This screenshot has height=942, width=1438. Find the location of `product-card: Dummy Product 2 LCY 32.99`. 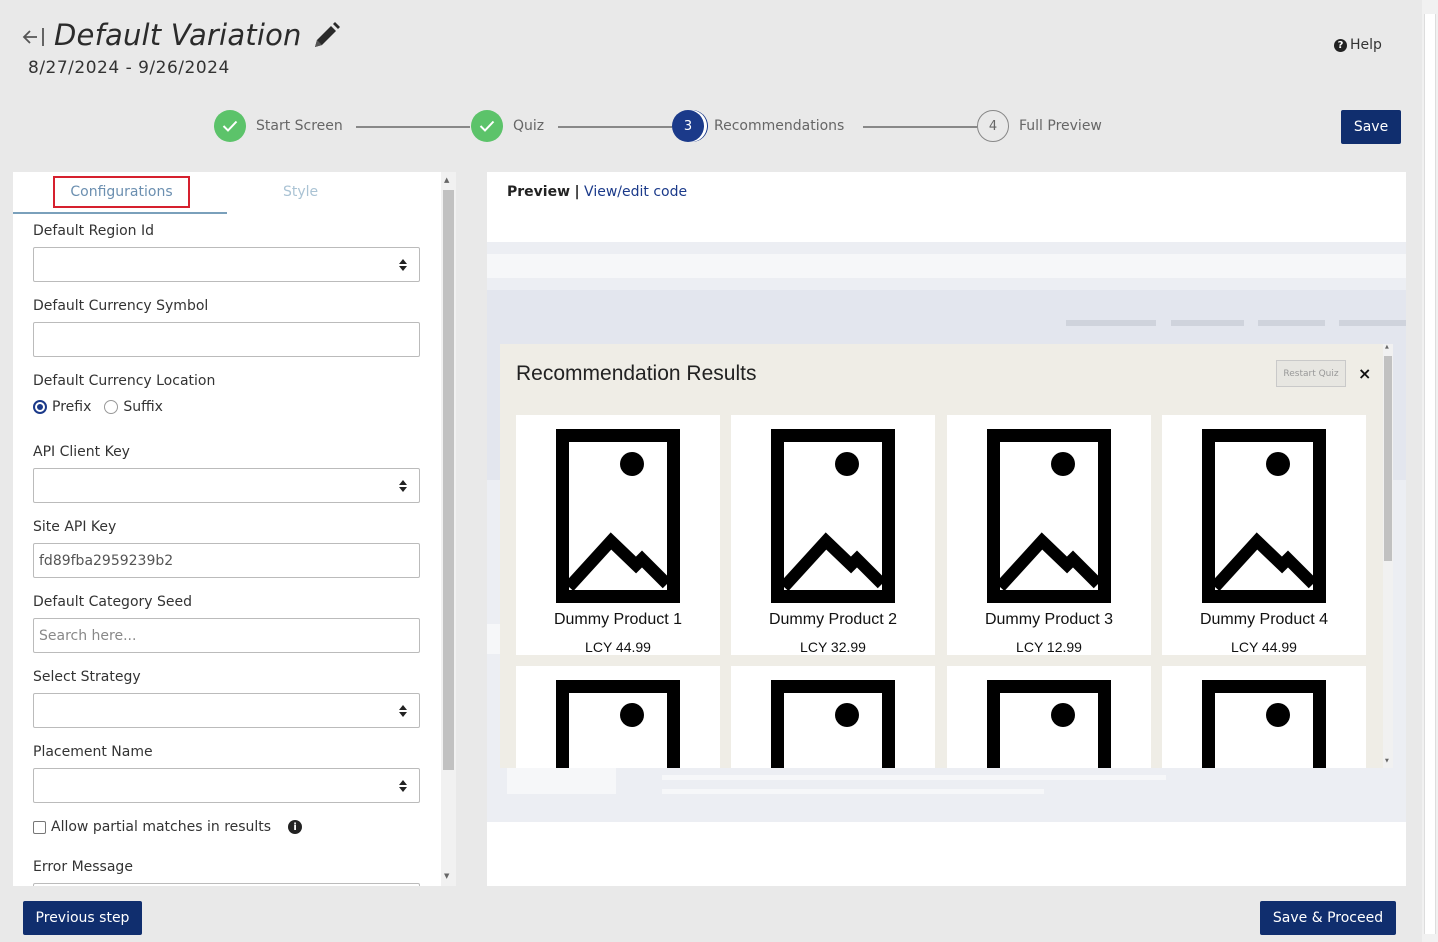

product-card: Dummy Product 2 LCY 32.99 is located at coordinates (833, 535).